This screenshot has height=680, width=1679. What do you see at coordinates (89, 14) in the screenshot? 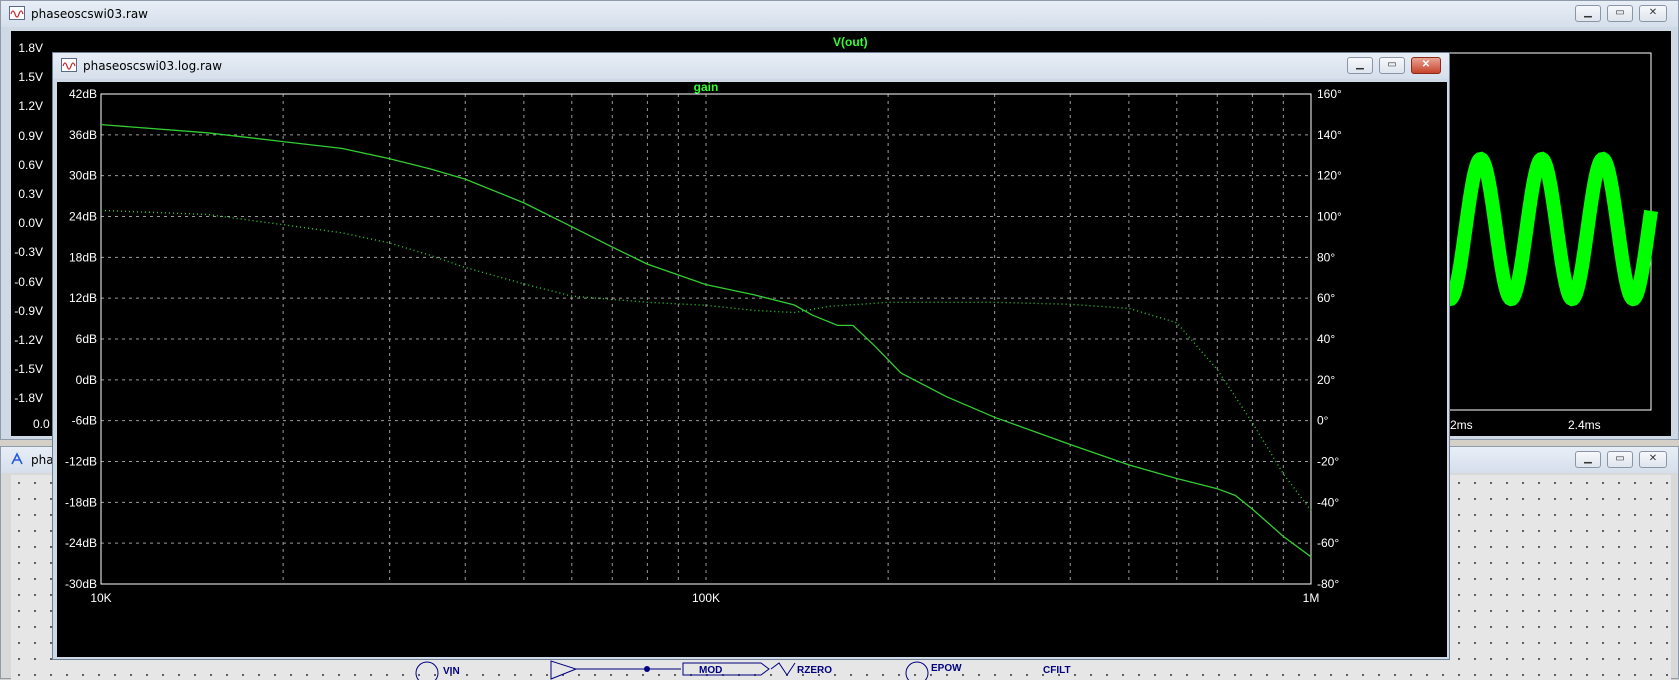
I see `transient-window-title: phaseoscswi03.raw` at bounding box center [89, 14].